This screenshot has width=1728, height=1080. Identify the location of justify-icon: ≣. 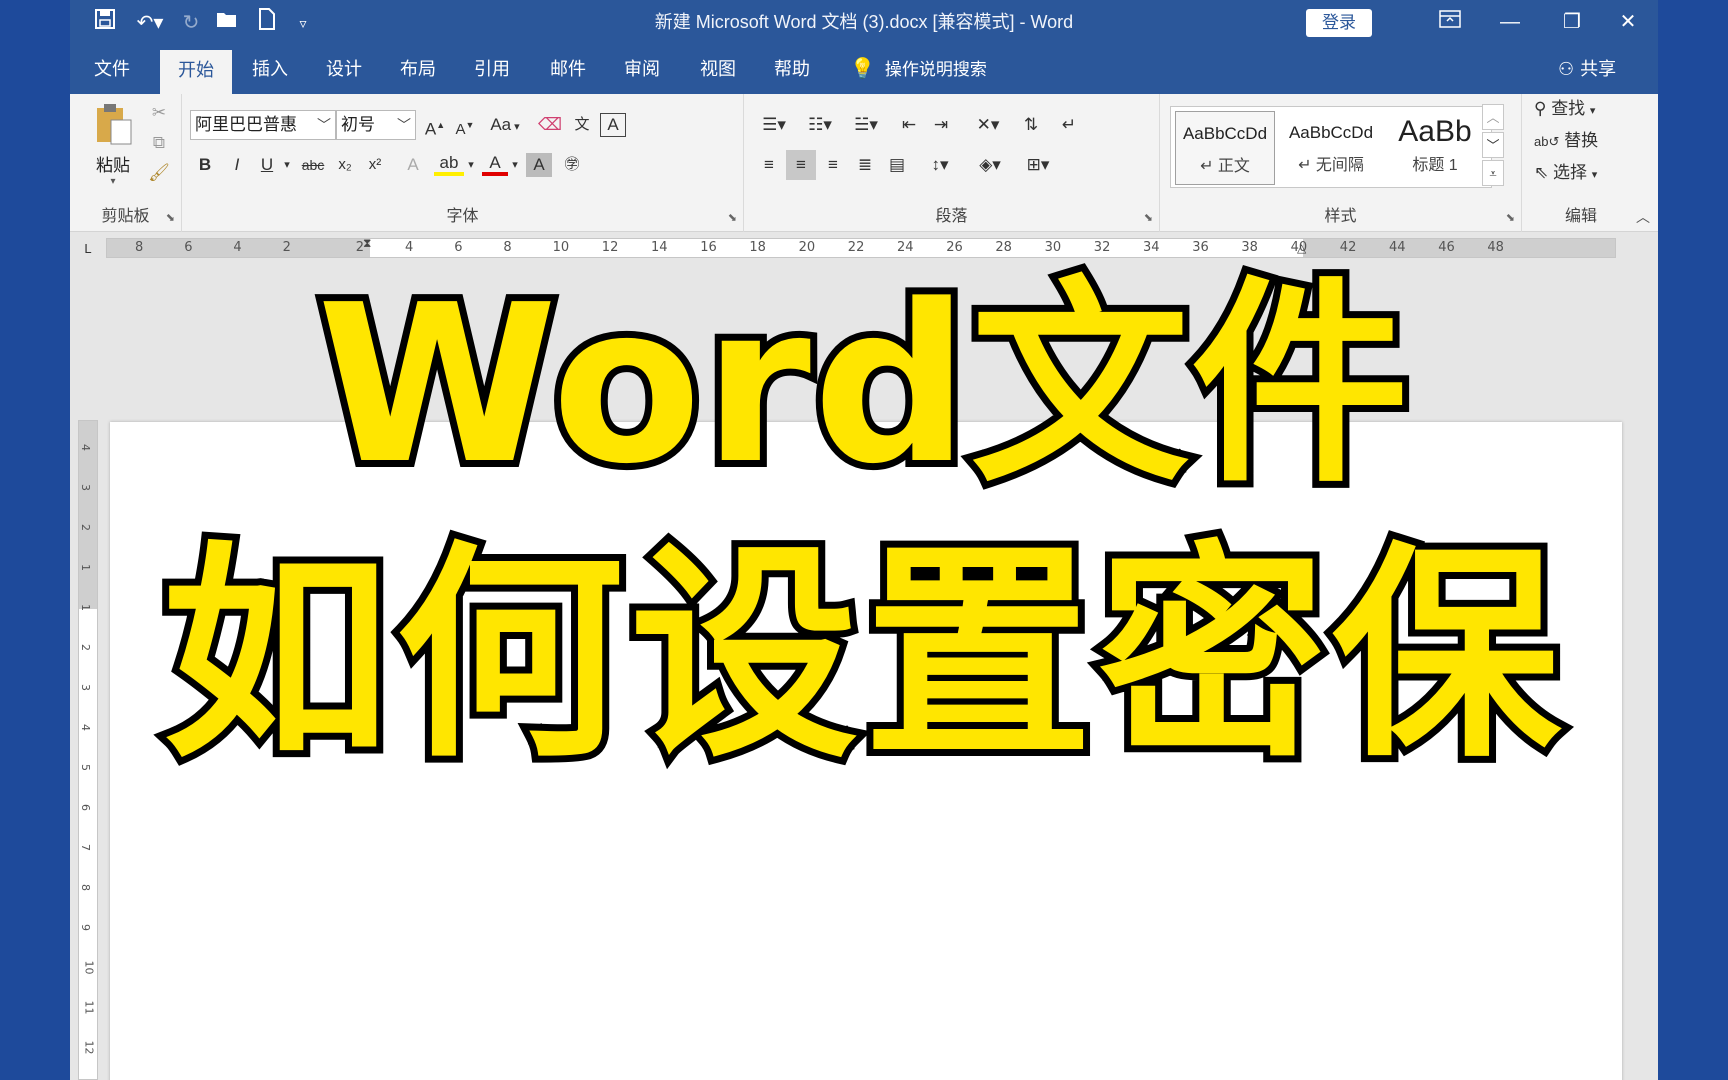
(865, 165).